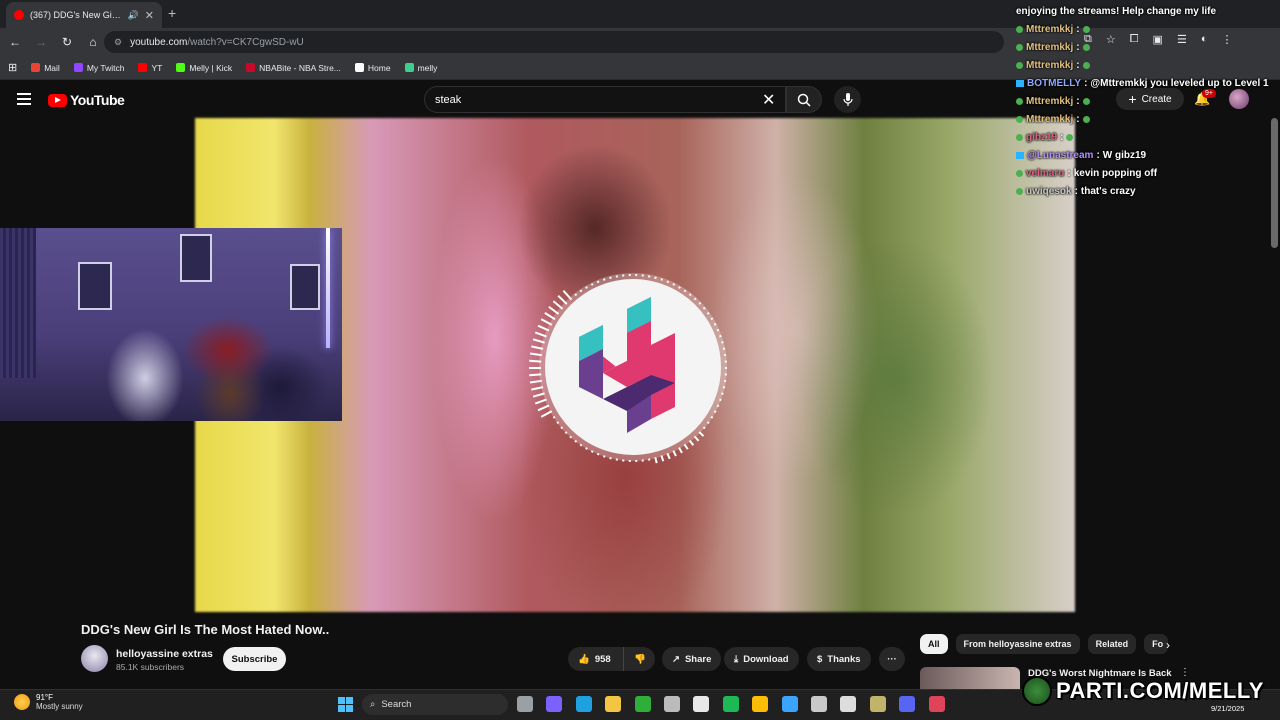  What do you see at coordinates (819, 704) in the screenshot?
I see `media-player-icon` at bounding box center [819, 704].